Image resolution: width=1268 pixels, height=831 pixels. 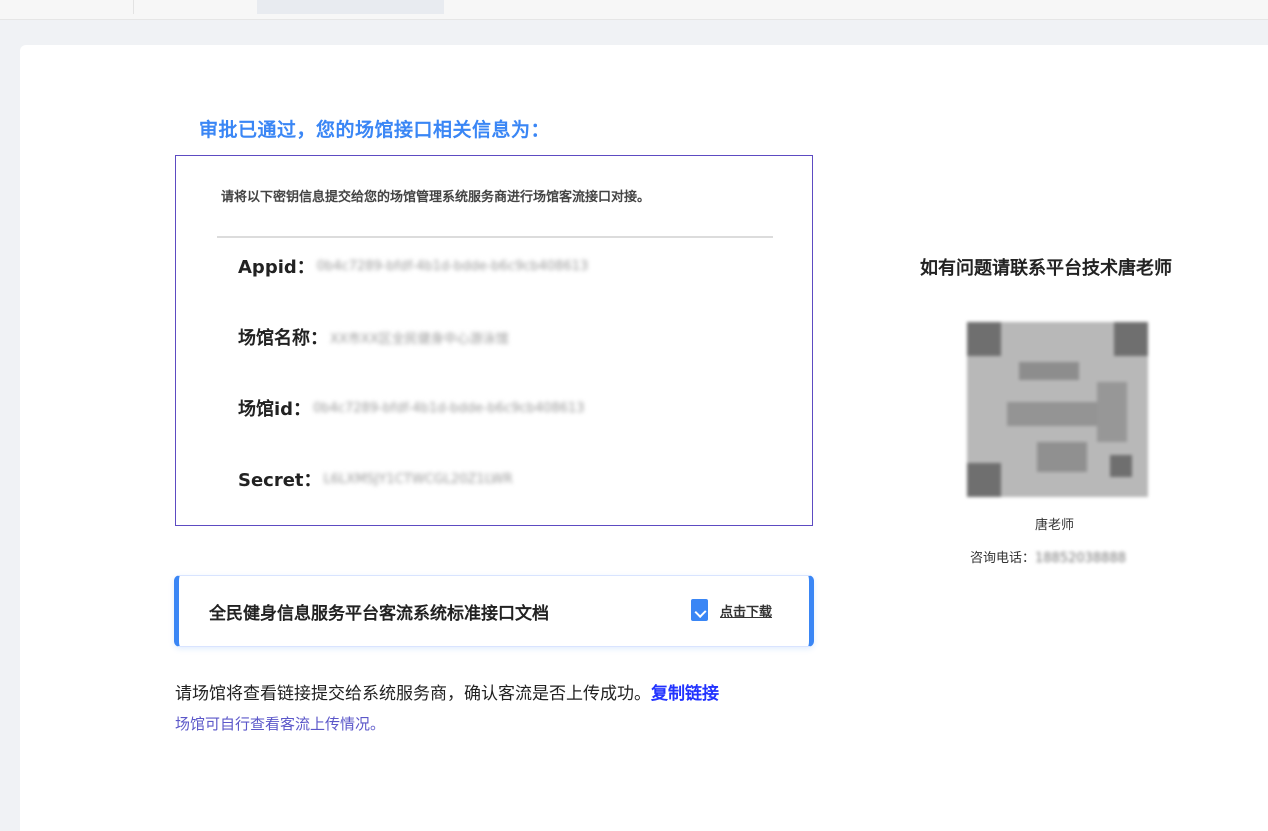 I want to click on phone-value: 18852038888, so click(x=1080, y=558).